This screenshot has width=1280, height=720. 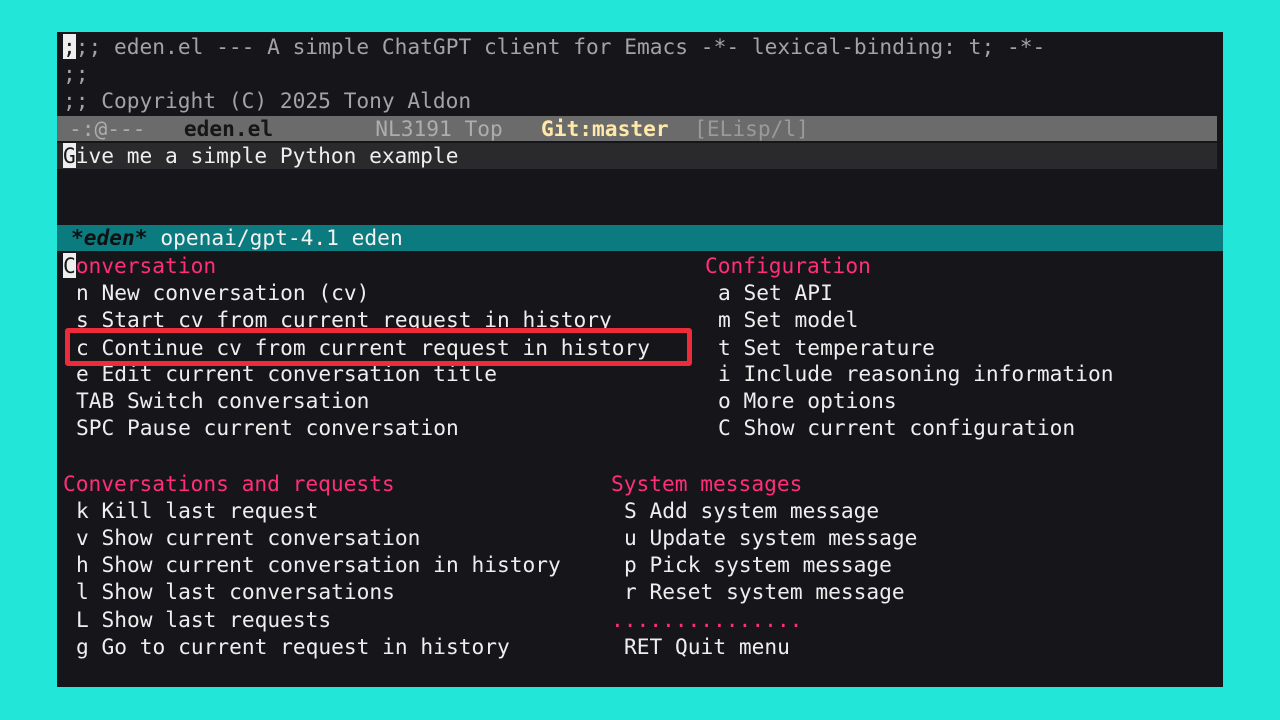 I want to click on modeline-vc: Git:master, so click(x=605, y=128).